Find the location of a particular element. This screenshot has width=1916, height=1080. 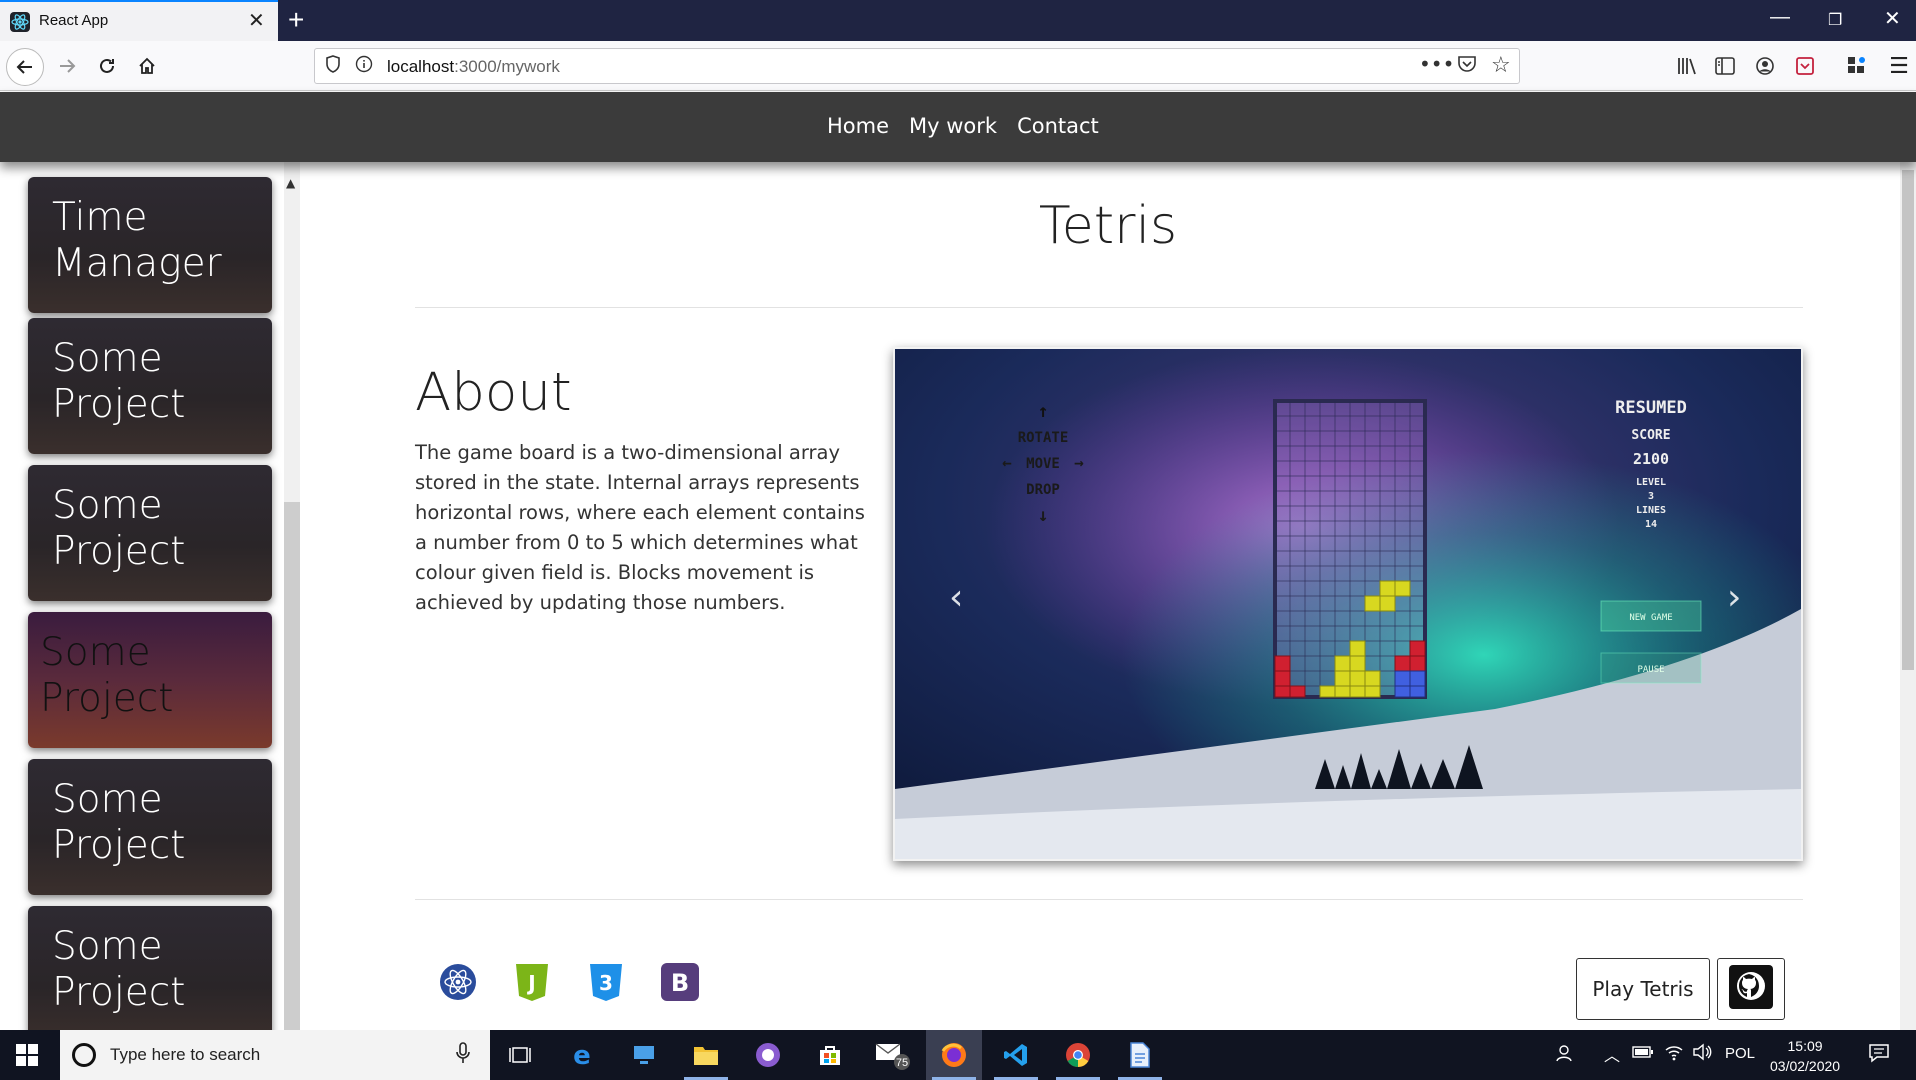

close-tab-icon: ✕ is located at coordinates (256, 20).